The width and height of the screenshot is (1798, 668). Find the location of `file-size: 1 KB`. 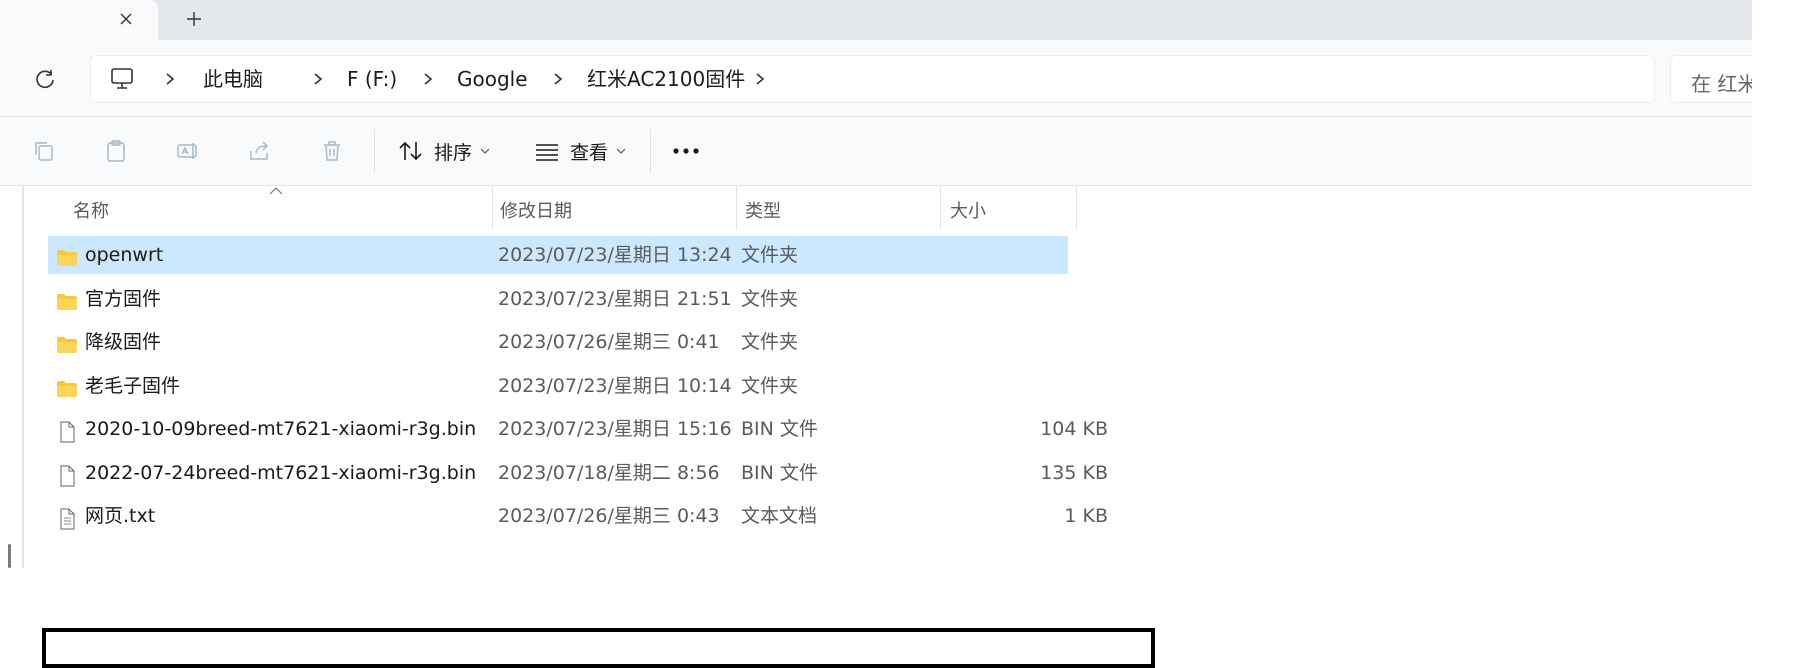

file-size: 1 KB is located at coordinates (1086, 516).